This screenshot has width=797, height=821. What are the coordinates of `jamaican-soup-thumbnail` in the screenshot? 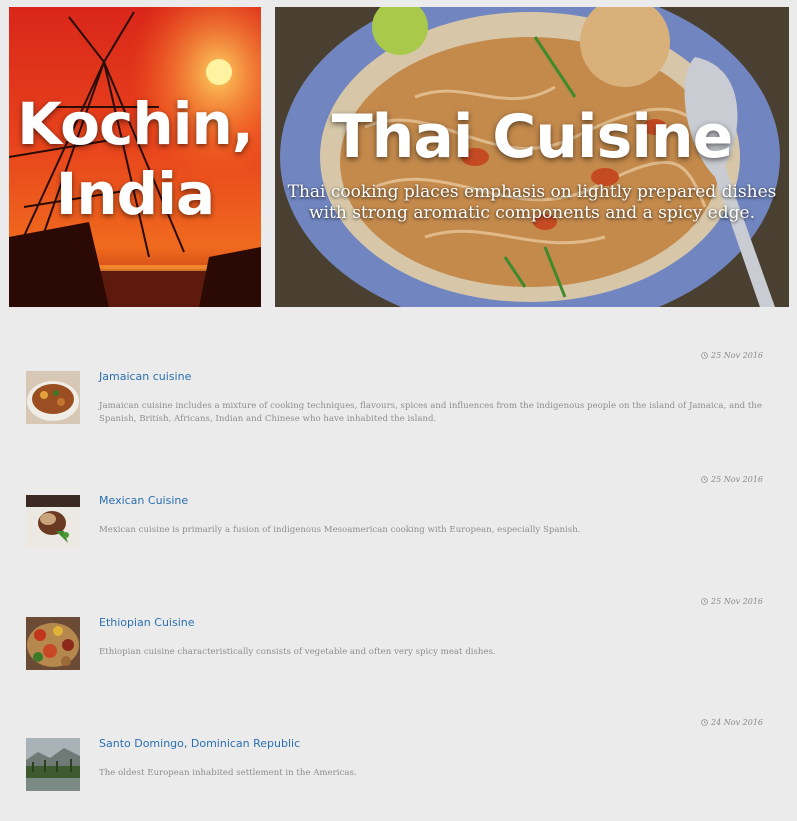 It's located at (53, 397).